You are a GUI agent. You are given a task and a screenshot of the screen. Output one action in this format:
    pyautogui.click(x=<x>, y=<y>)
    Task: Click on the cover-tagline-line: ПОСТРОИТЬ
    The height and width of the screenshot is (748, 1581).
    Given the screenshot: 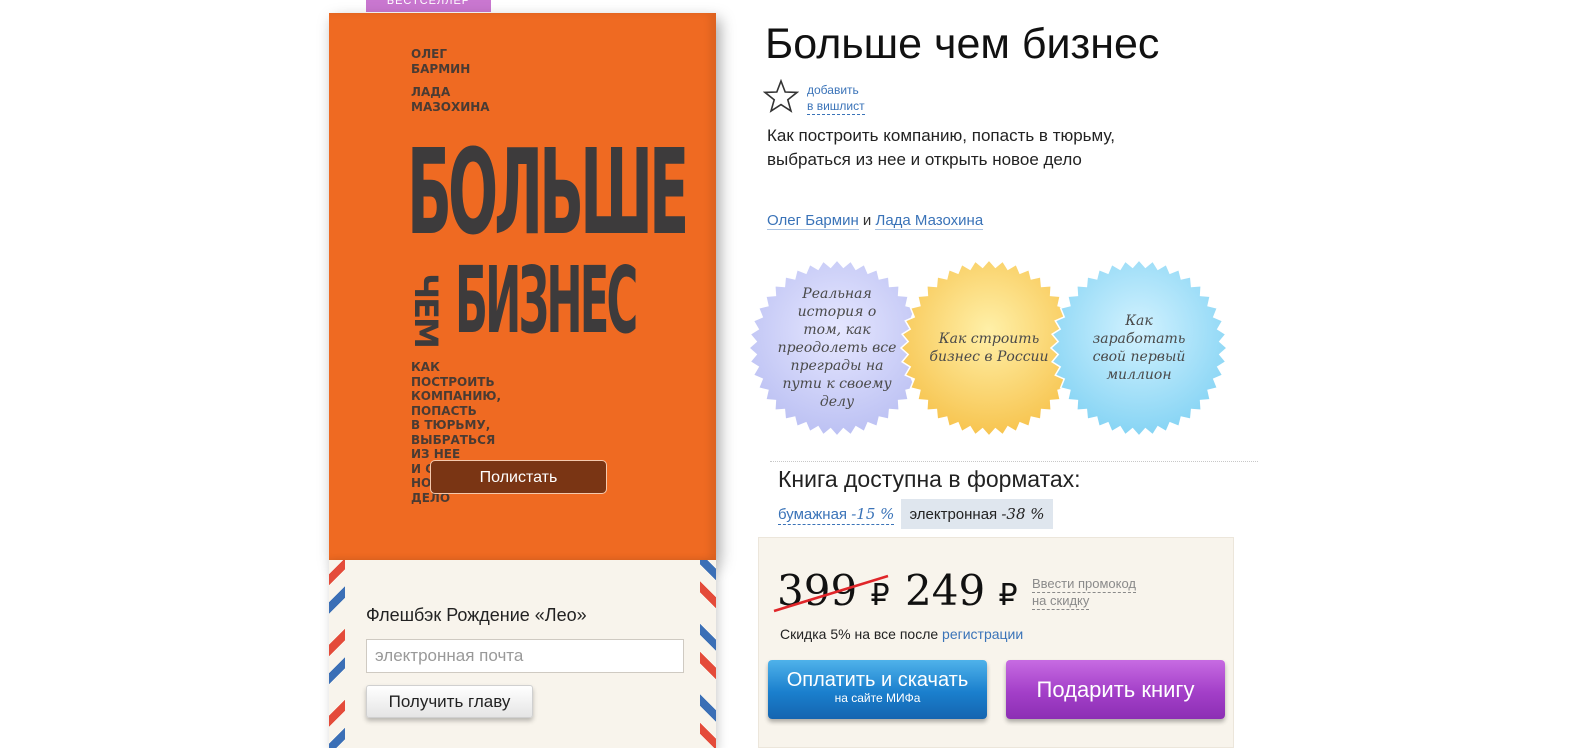 What is the action you would take?
    pyautogui.click(x=453, y=381)
    